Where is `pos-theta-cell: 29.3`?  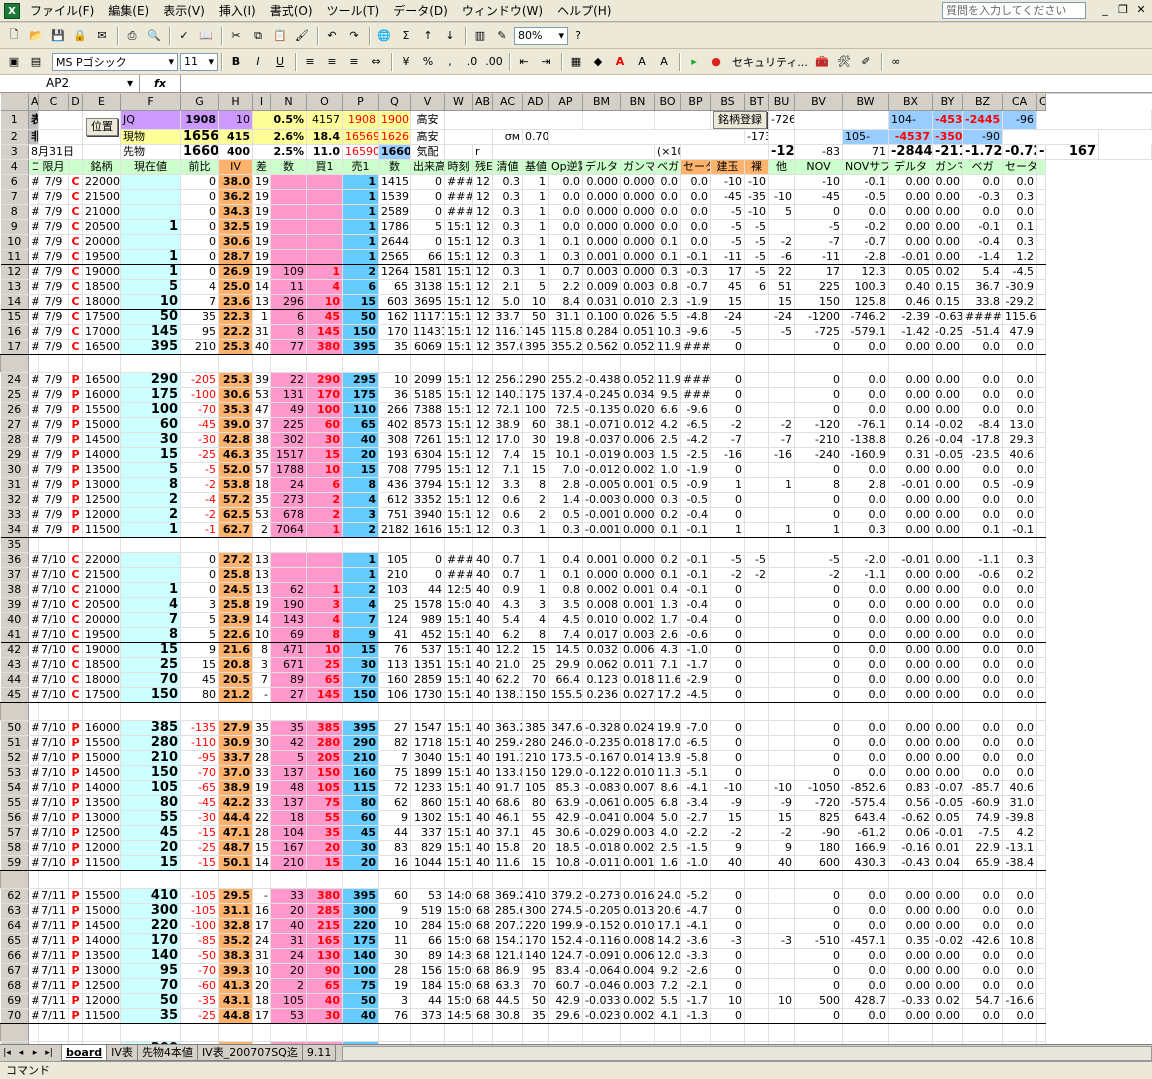 pos-theta-cell: 29.3 is located at coordinates (1019, 440).